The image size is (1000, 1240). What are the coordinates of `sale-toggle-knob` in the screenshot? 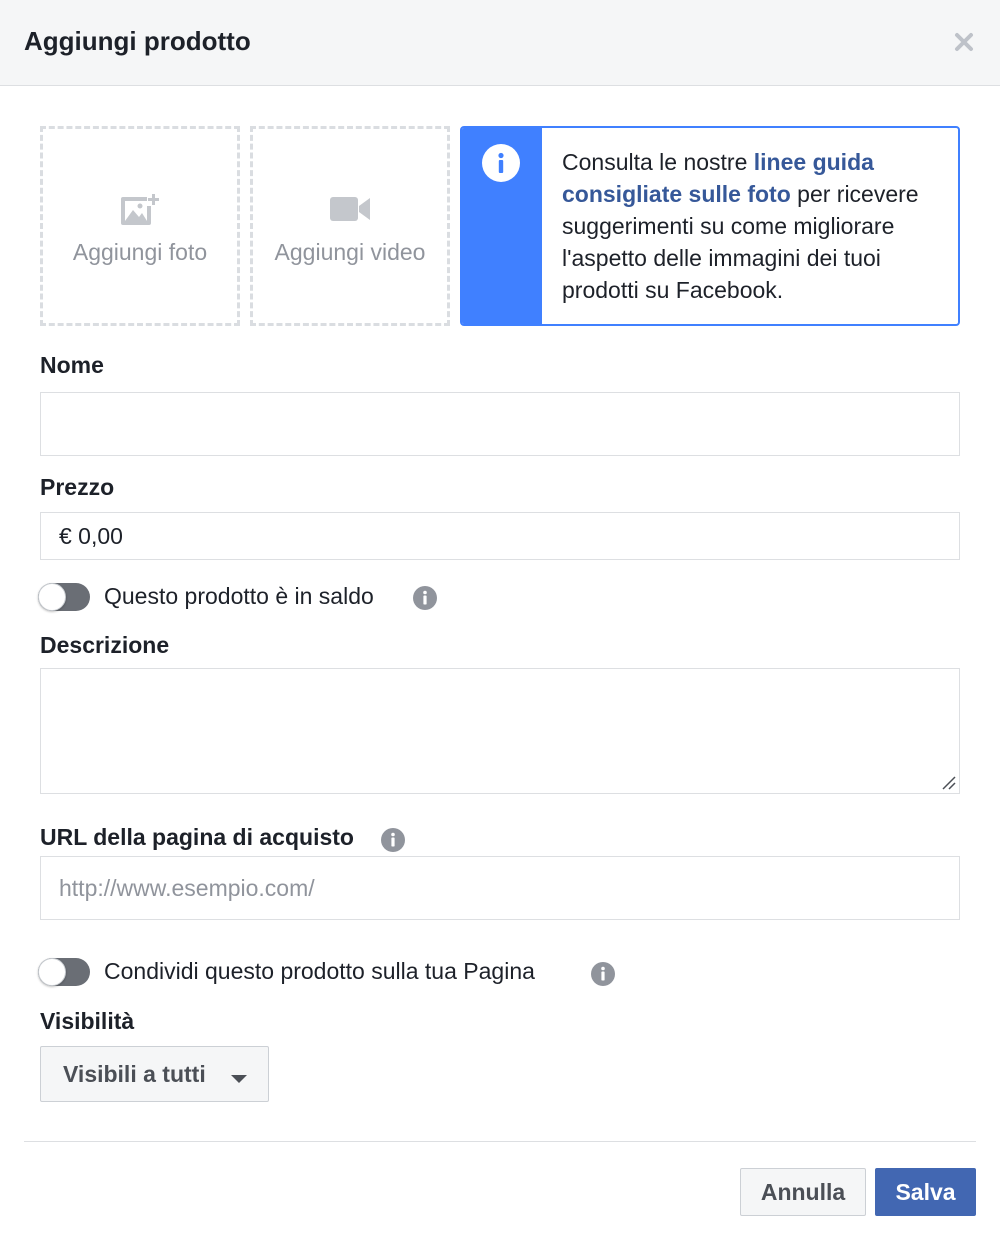 It's located at (52, 597).